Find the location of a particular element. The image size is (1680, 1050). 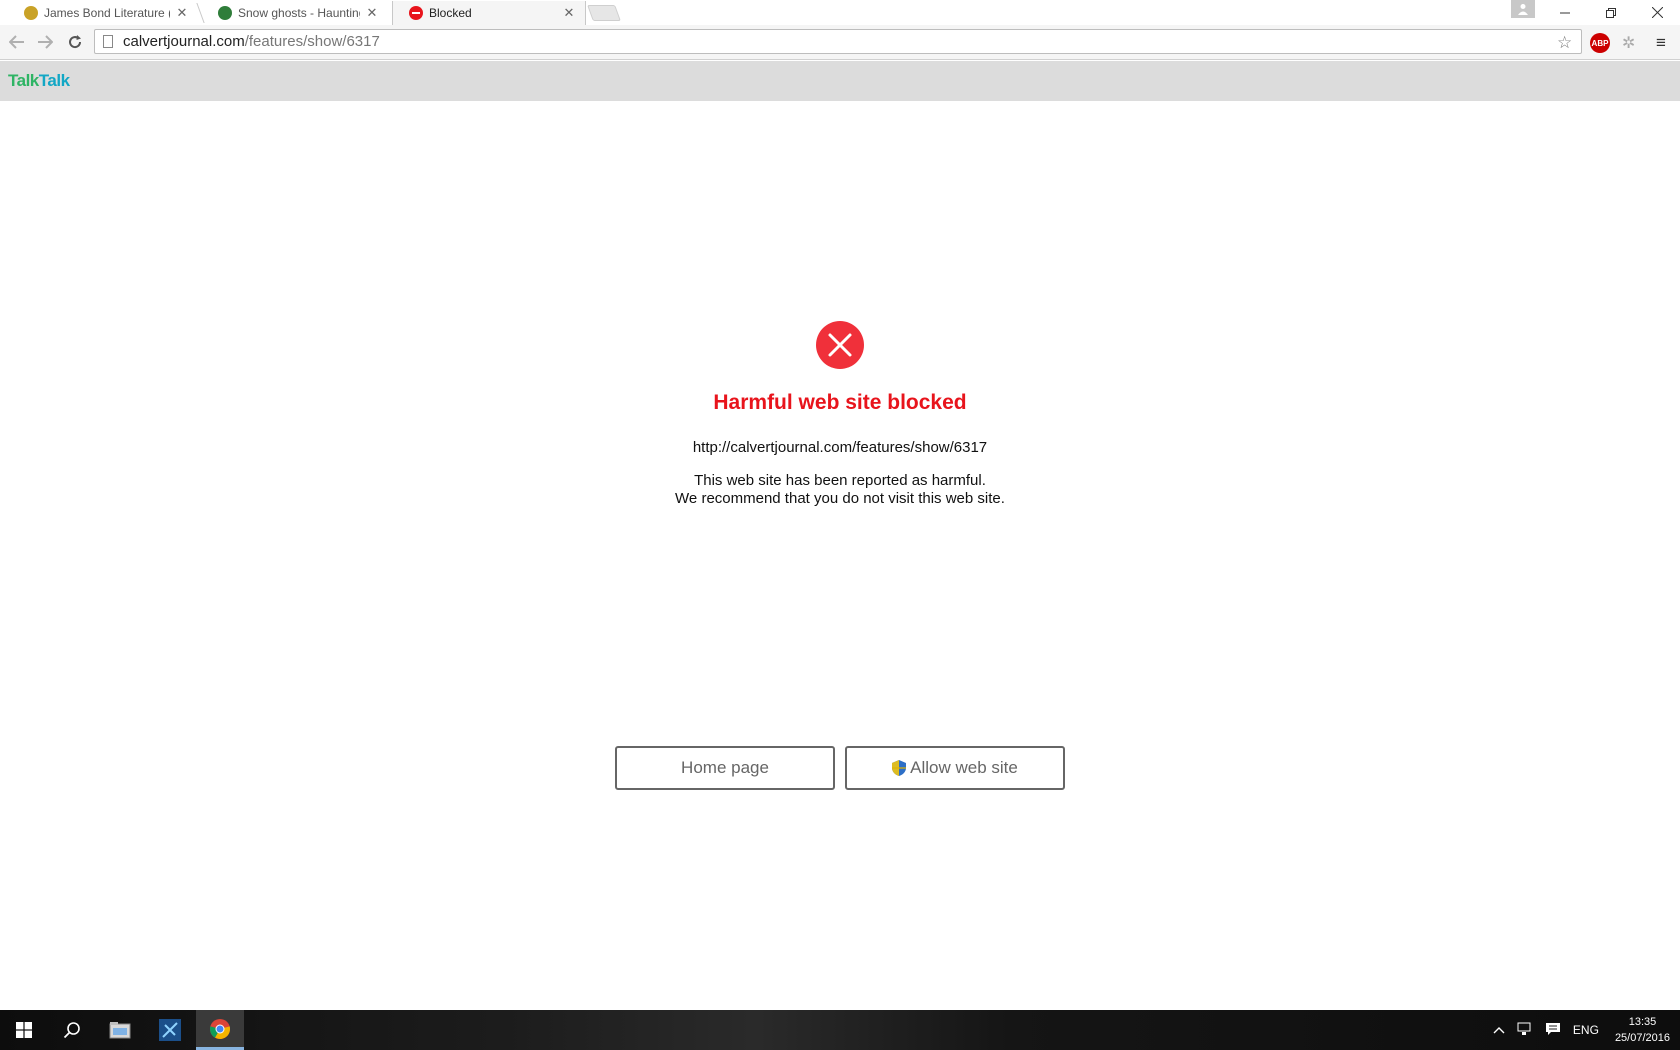

forward-arrow-icon is located at coordinates (45, 42).